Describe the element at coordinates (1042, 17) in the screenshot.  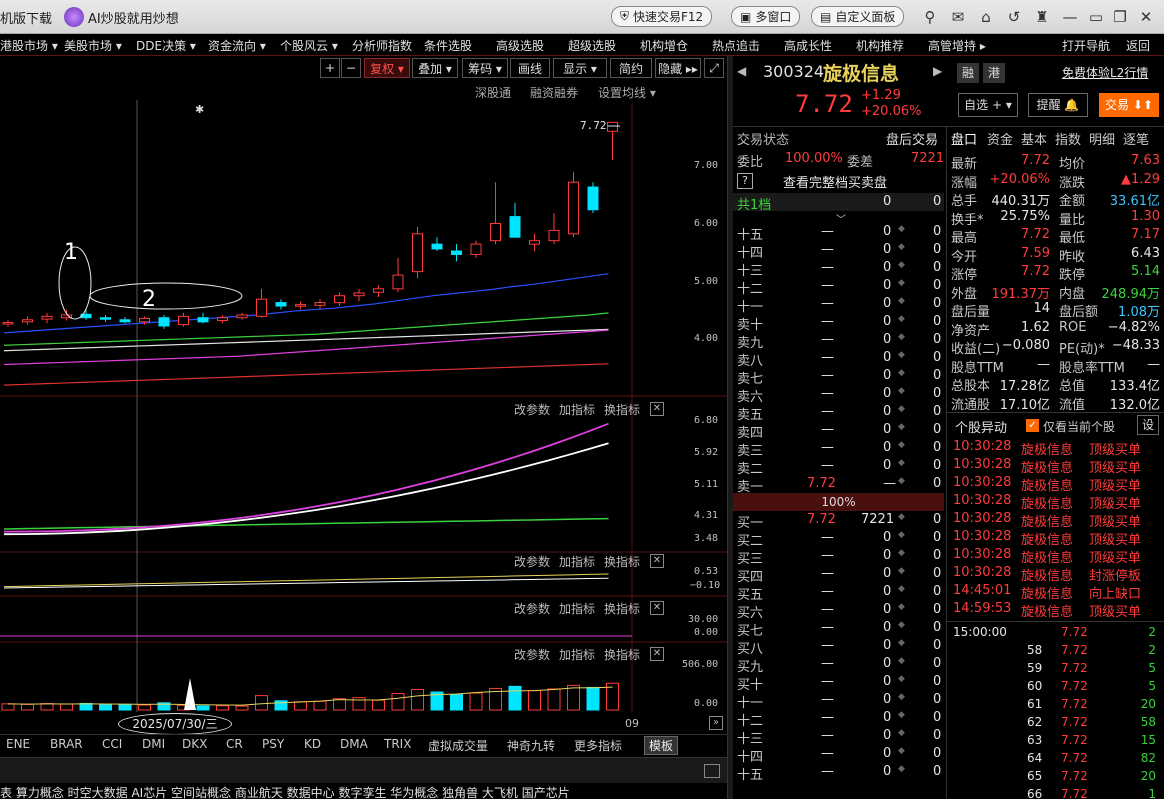
I see `shirt-icon: ♜` at that location.